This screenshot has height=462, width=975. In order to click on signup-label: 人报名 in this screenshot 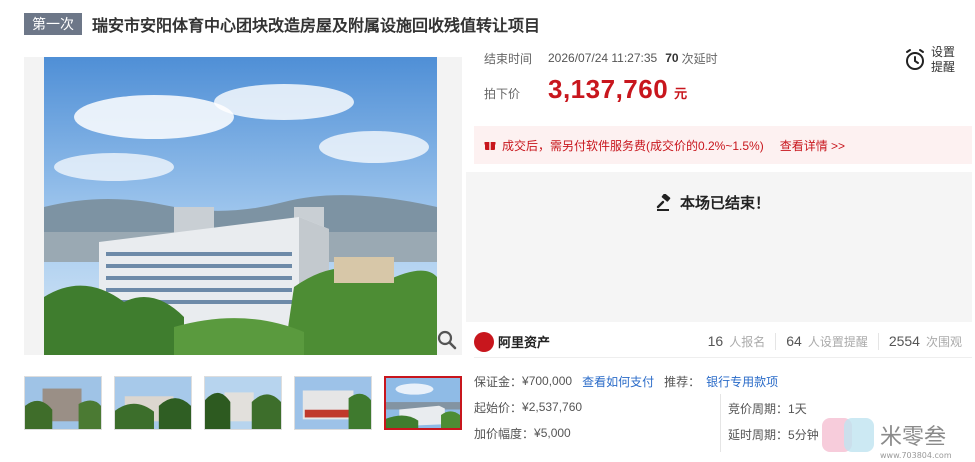, I will do `click(747, 342)`.